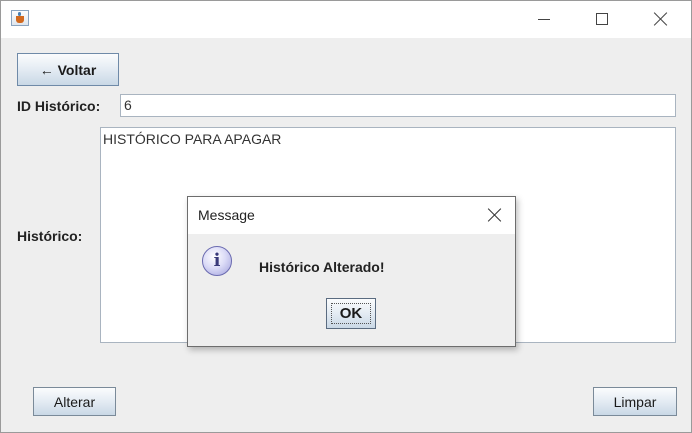  I want to click on id-historico-label: ID Histórico:, so click(59, 106).